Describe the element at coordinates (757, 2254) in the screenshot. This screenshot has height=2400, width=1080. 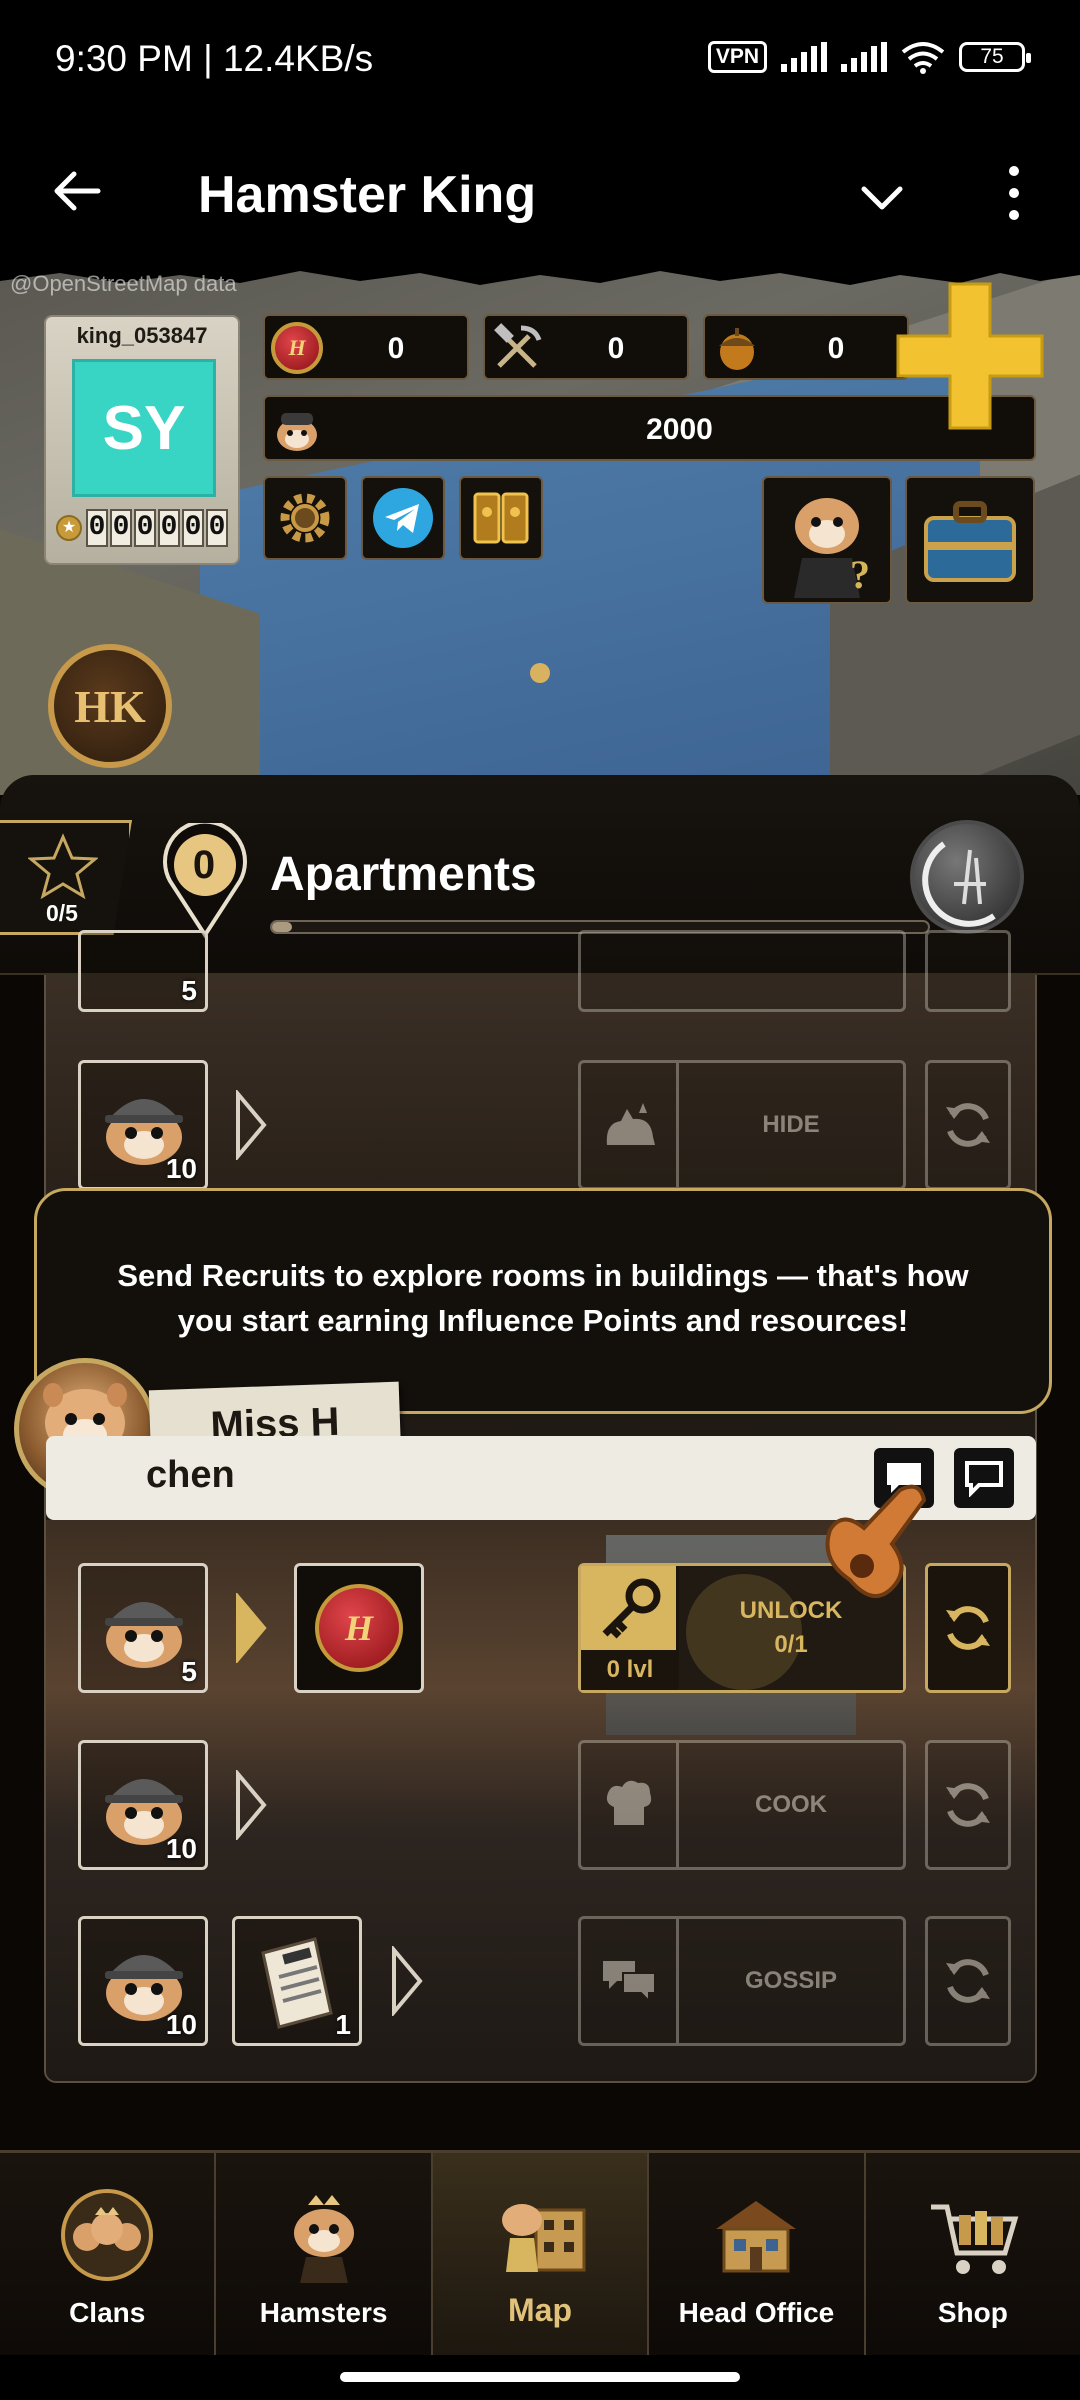
I see `nav-head-office: Head Office` at that location.